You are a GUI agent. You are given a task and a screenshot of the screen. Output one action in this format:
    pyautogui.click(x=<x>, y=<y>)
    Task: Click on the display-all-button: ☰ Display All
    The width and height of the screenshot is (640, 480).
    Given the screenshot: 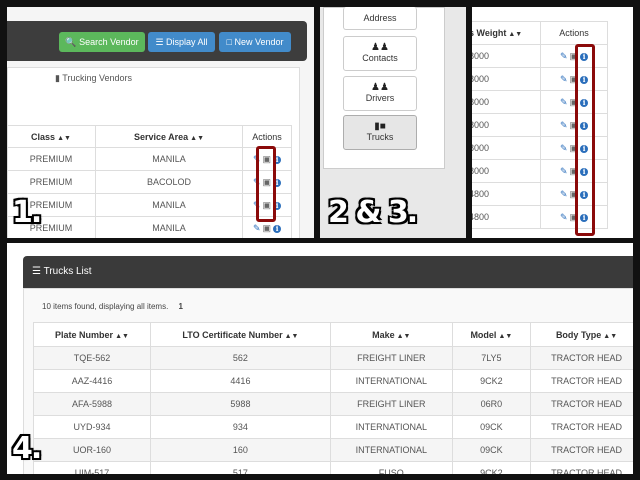 What is the action you would take?
    pyautogui.click(x=181, y=42)
    